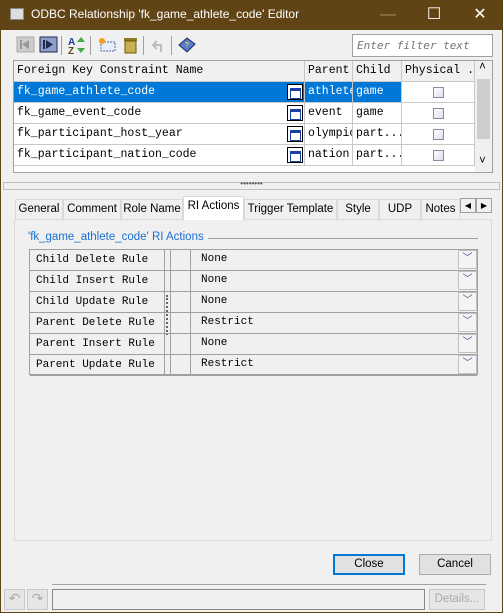  Describe the element at coordinates (97, 344) in the screenshot. I see `rule-label: Parent Insert Rule` at that location.